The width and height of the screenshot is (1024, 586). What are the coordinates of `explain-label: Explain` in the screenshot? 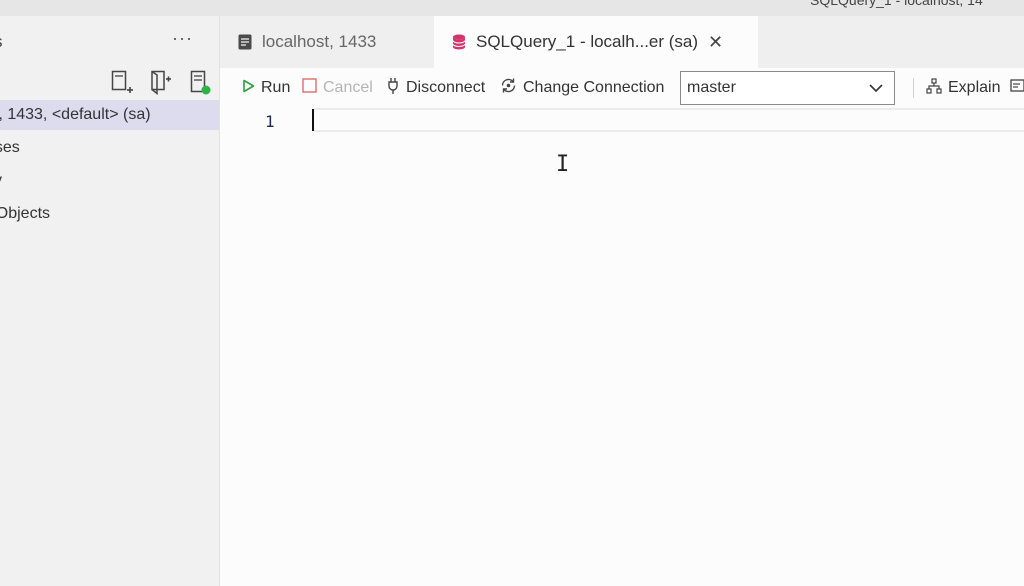 It's located at (974, 87).